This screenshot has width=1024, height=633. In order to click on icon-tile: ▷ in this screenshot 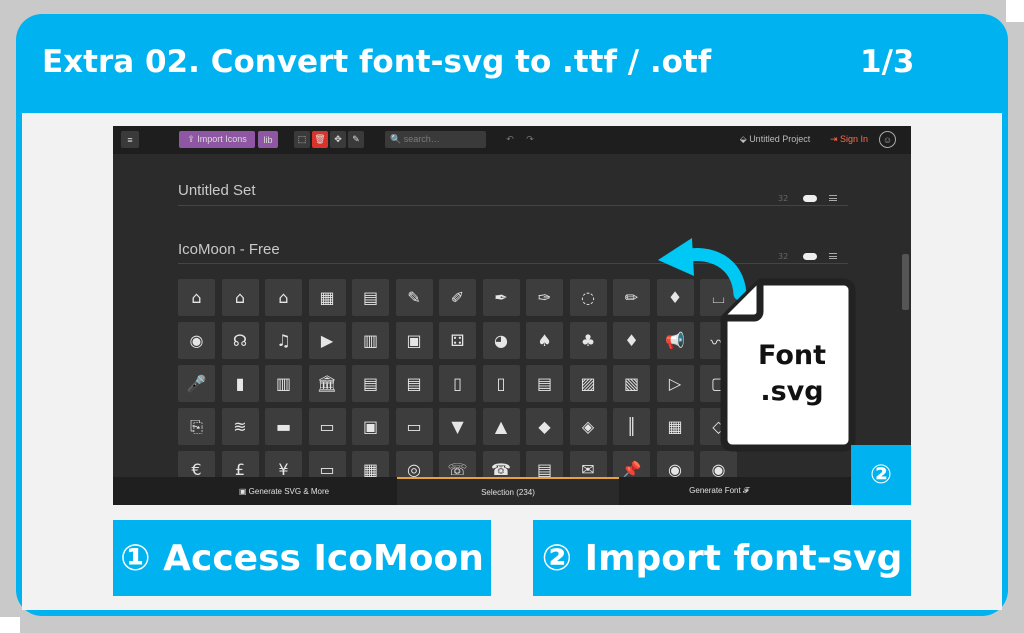, I will do `click(675, 383)`.